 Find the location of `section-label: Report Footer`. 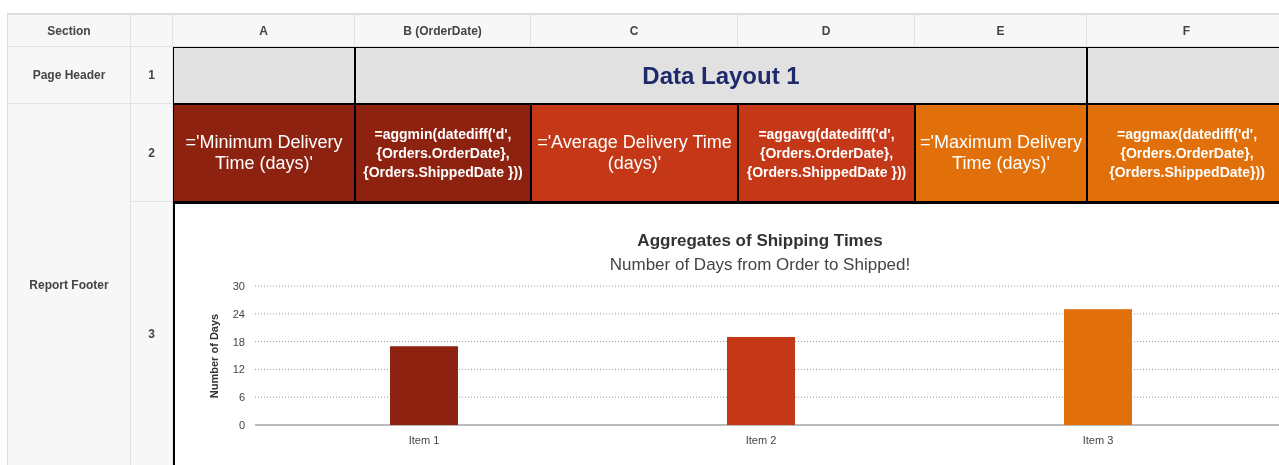

section-label: Report Footer is located at coordinates (69, 284).